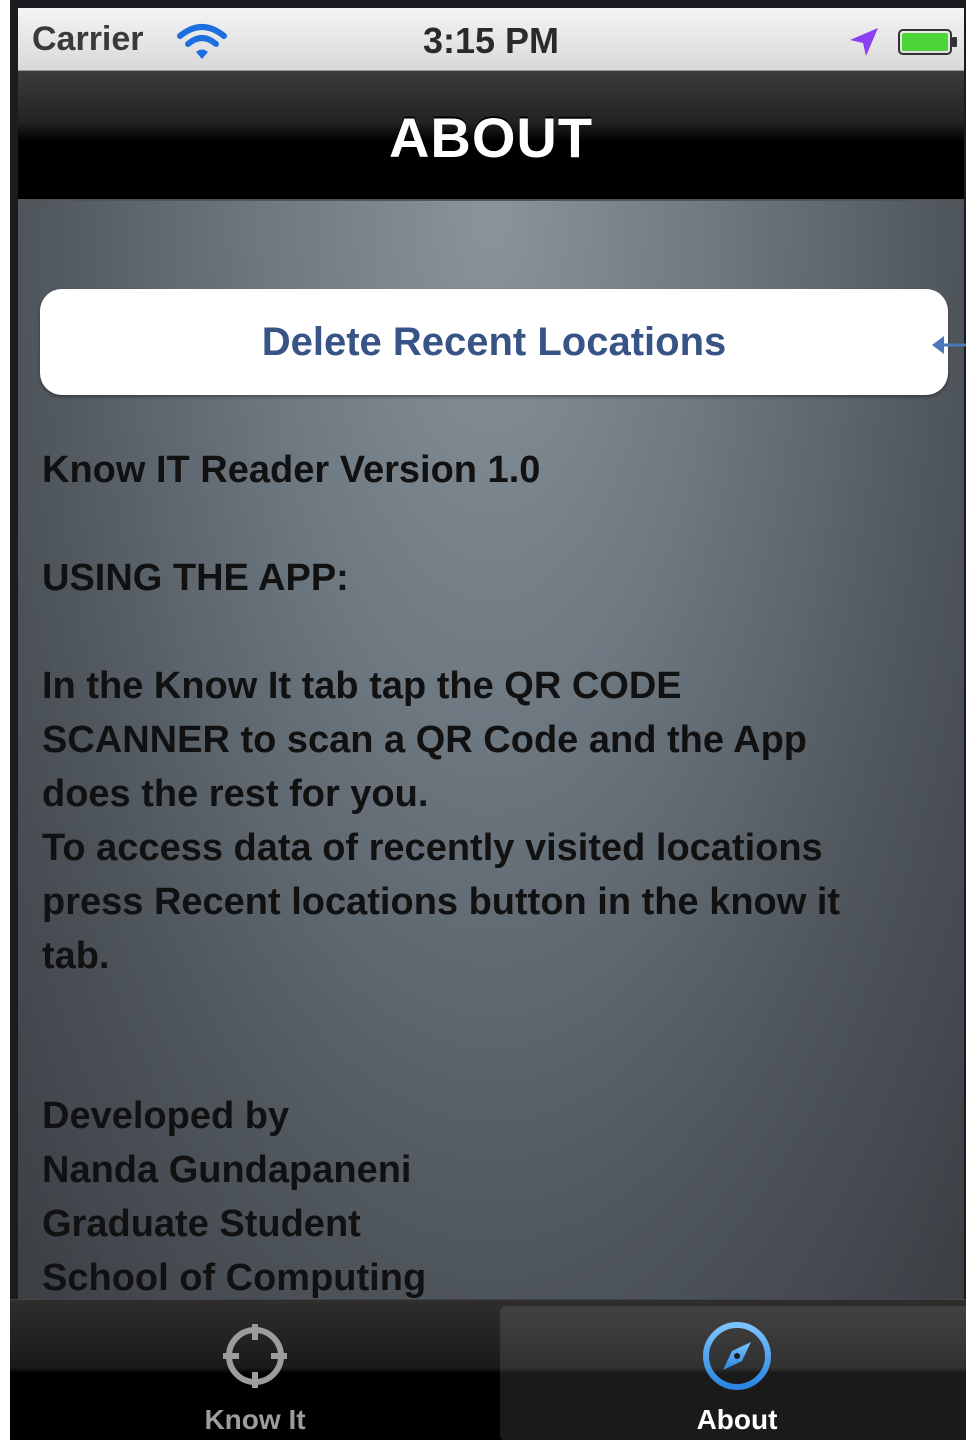 The image size is (968, 1440). Describe the element at coordinates (235, 794) in the screenshot. I see `instructions-line: does the rest for you.` at that location.